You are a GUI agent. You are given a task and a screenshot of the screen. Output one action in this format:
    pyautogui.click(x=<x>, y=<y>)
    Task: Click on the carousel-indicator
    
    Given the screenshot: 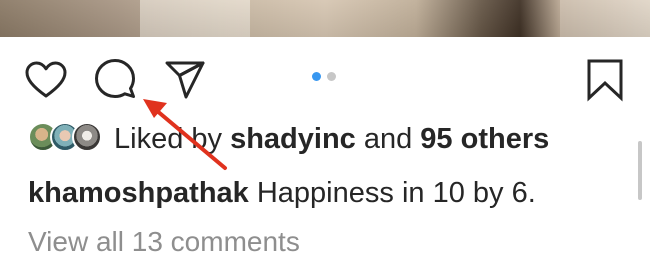 What is the action you would take?
    pyautogui.click(x=325, y=77)
    